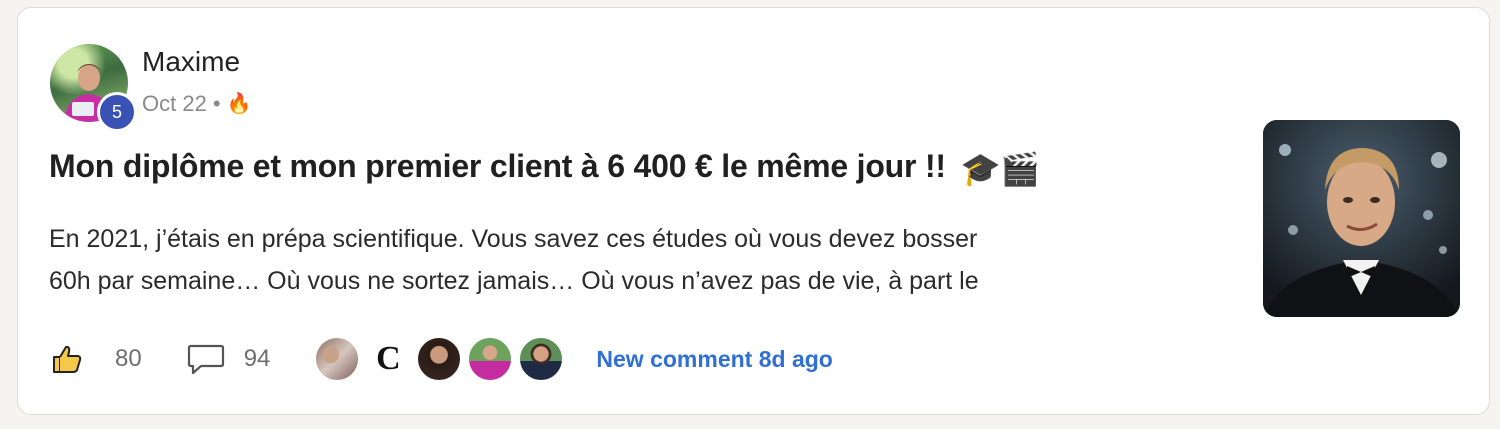 This screenshot has height=429, width=1500. I want to click on post-date: Oct 22, so click(174, 103).